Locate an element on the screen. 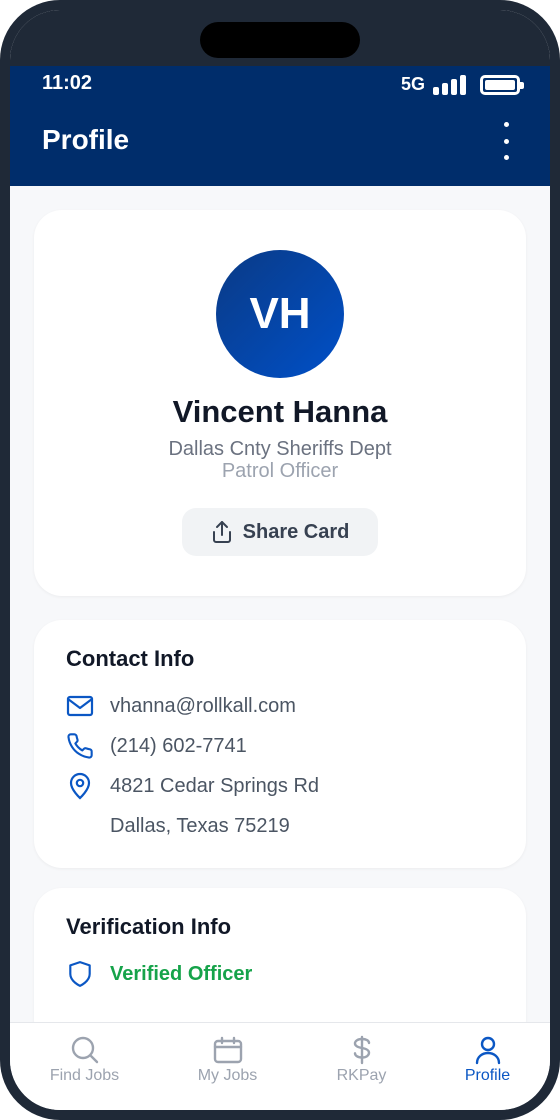 The height and width of the screenshot is (1120, 560). email-value: vhanna@rollkall.com is located at coordinates (203, 705).